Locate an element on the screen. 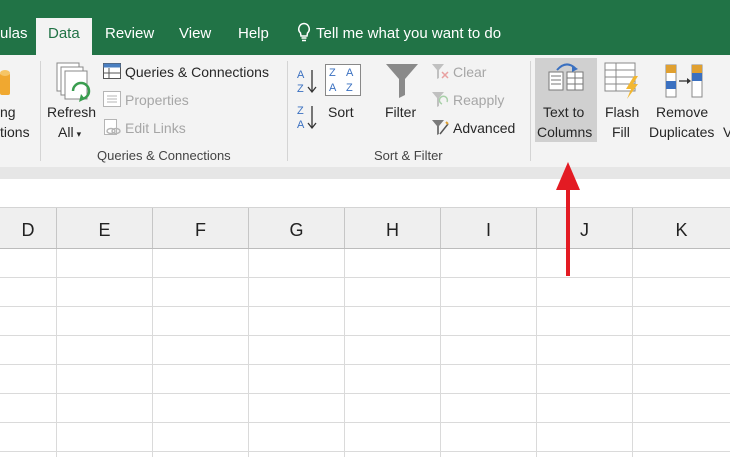 This screenshot has width=730, height=457. tab-help: Help is located at coordinates (253, 36).